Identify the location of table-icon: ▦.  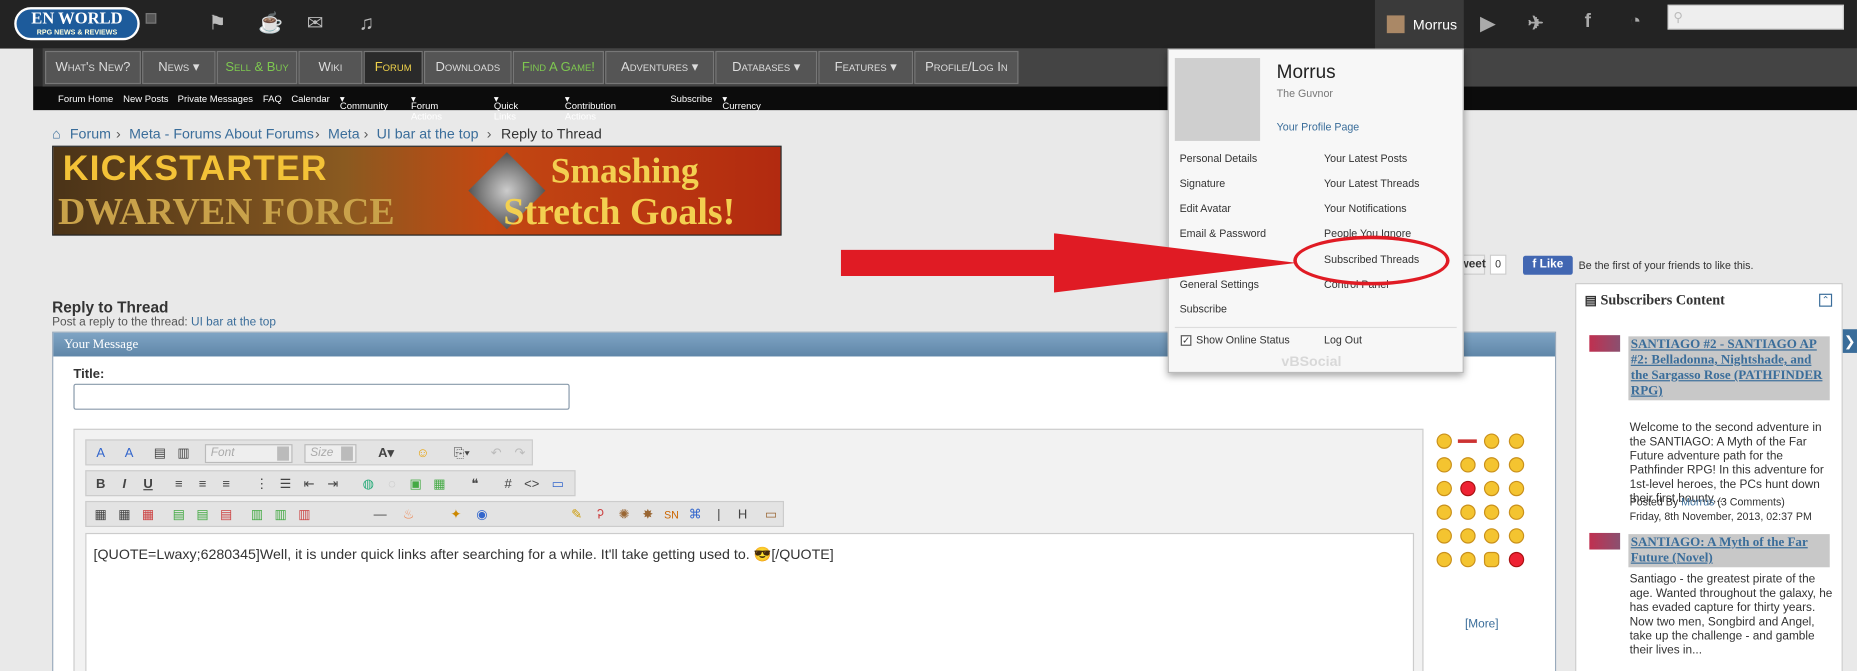
(100, 515).